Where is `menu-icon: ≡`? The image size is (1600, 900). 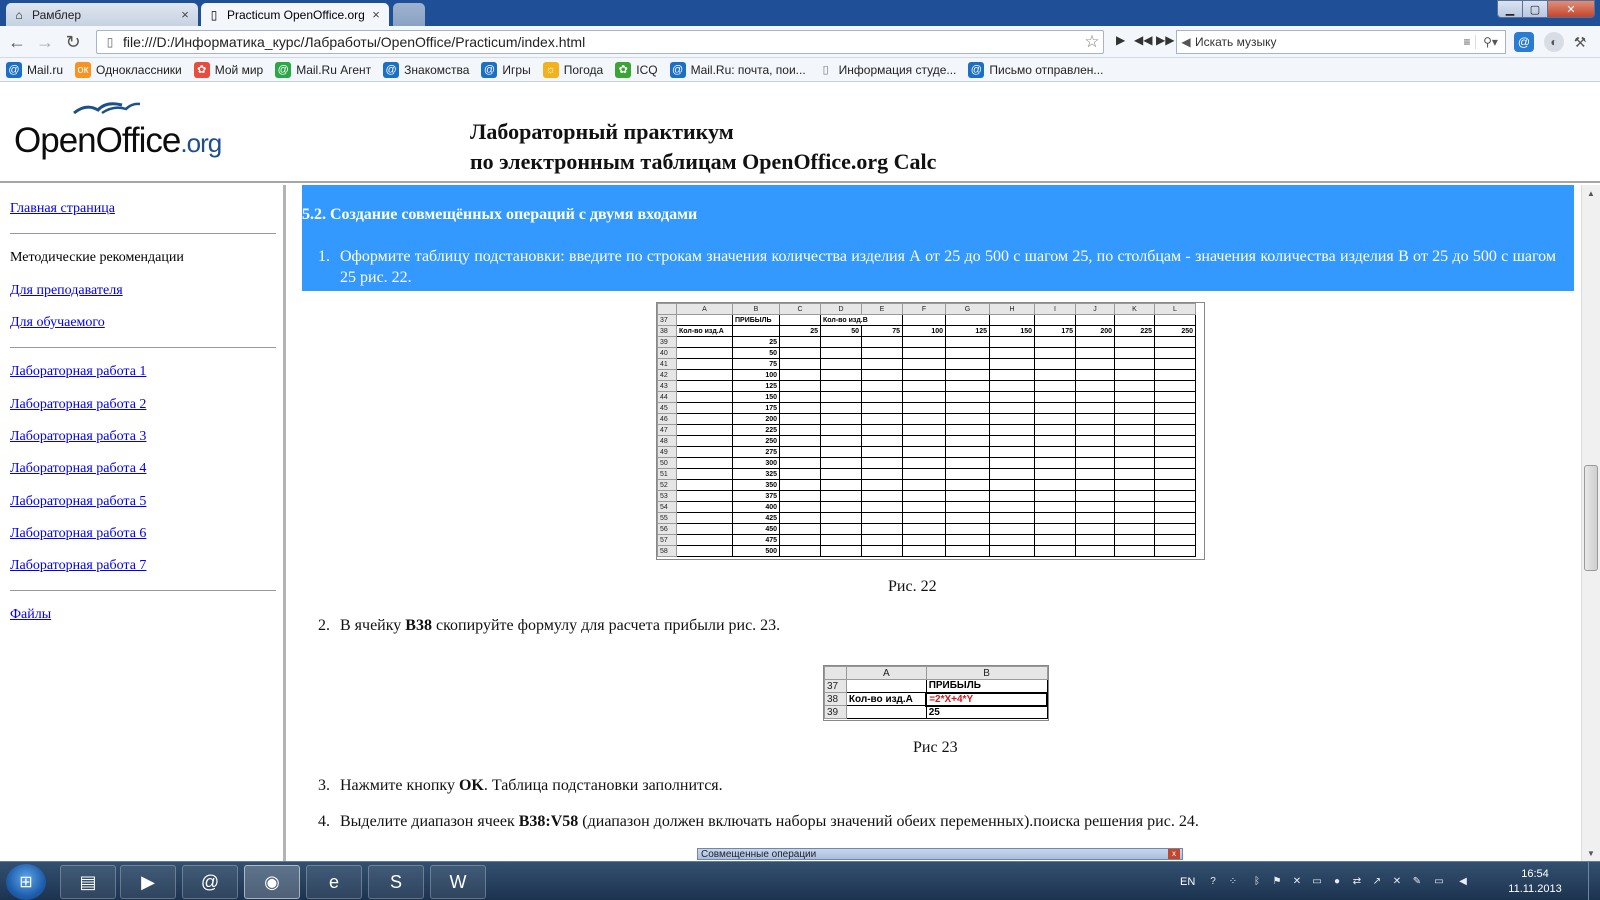
menu-icon: ≡ is located at coordinates (1467, 42).